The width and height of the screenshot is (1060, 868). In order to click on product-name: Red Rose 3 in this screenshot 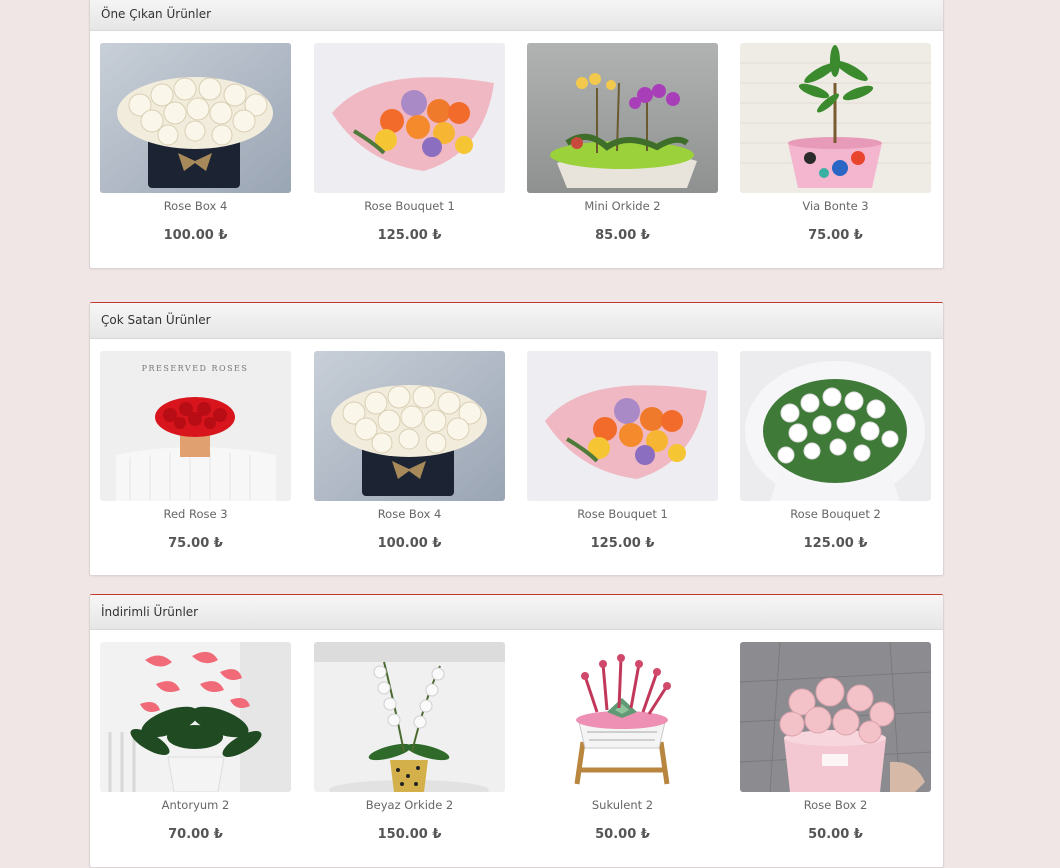, I will do `click(195, 514)`.